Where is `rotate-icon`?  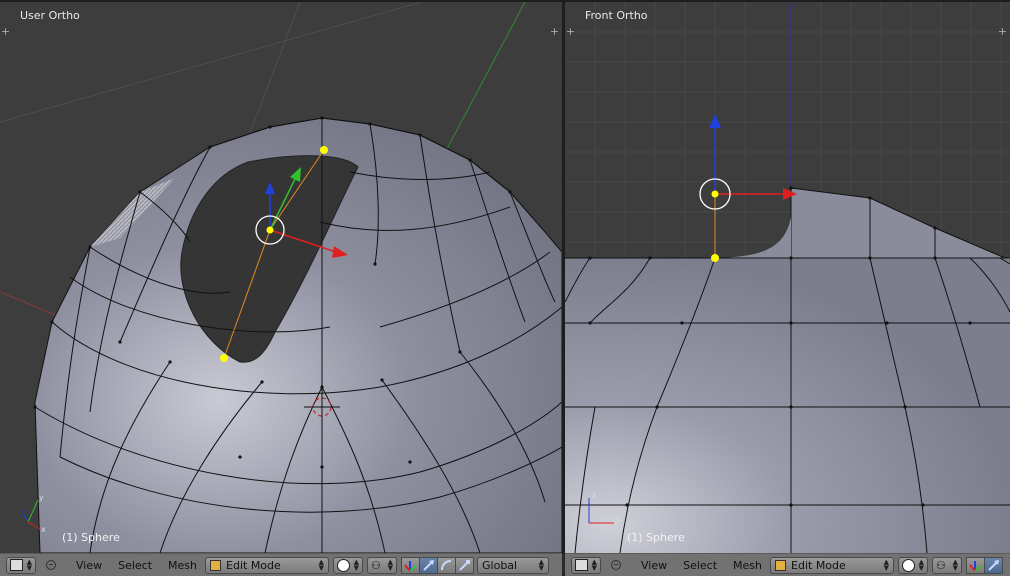
rotate-icon is located at coordinates (447, 565).